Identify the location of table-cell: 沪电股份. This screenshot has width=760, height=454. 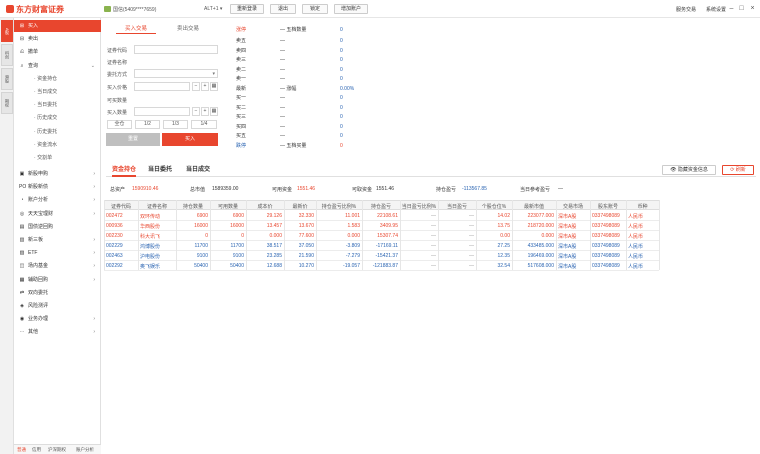
(150, 257).